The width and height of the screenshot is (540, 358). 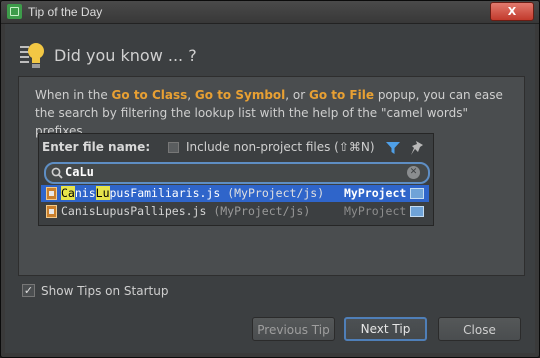 What do you see at coordinates (79, 172) in the screenshot?
I see `search-input-value: CaLu` at bounding box center [79, 172].